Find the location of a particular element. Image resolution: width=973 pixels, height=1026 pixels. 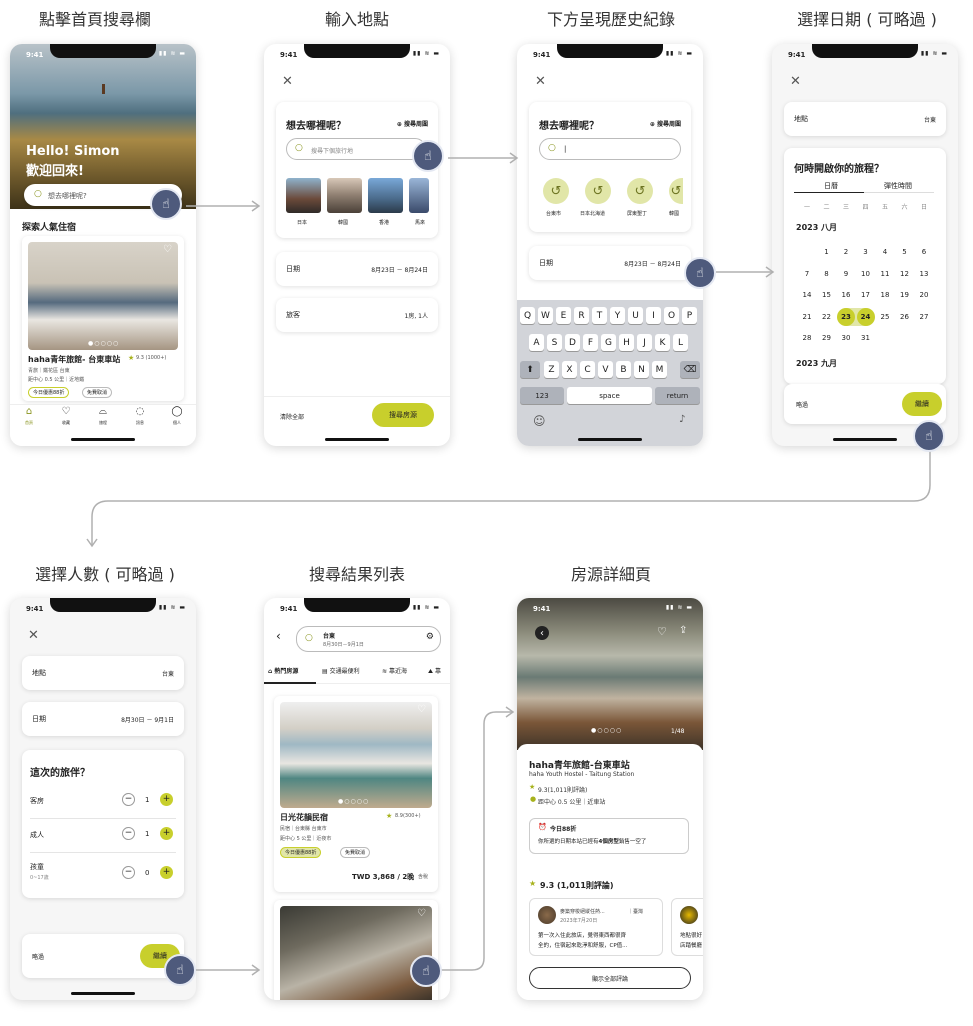

calendar-day: 8 is located at coordinates (827, 274).